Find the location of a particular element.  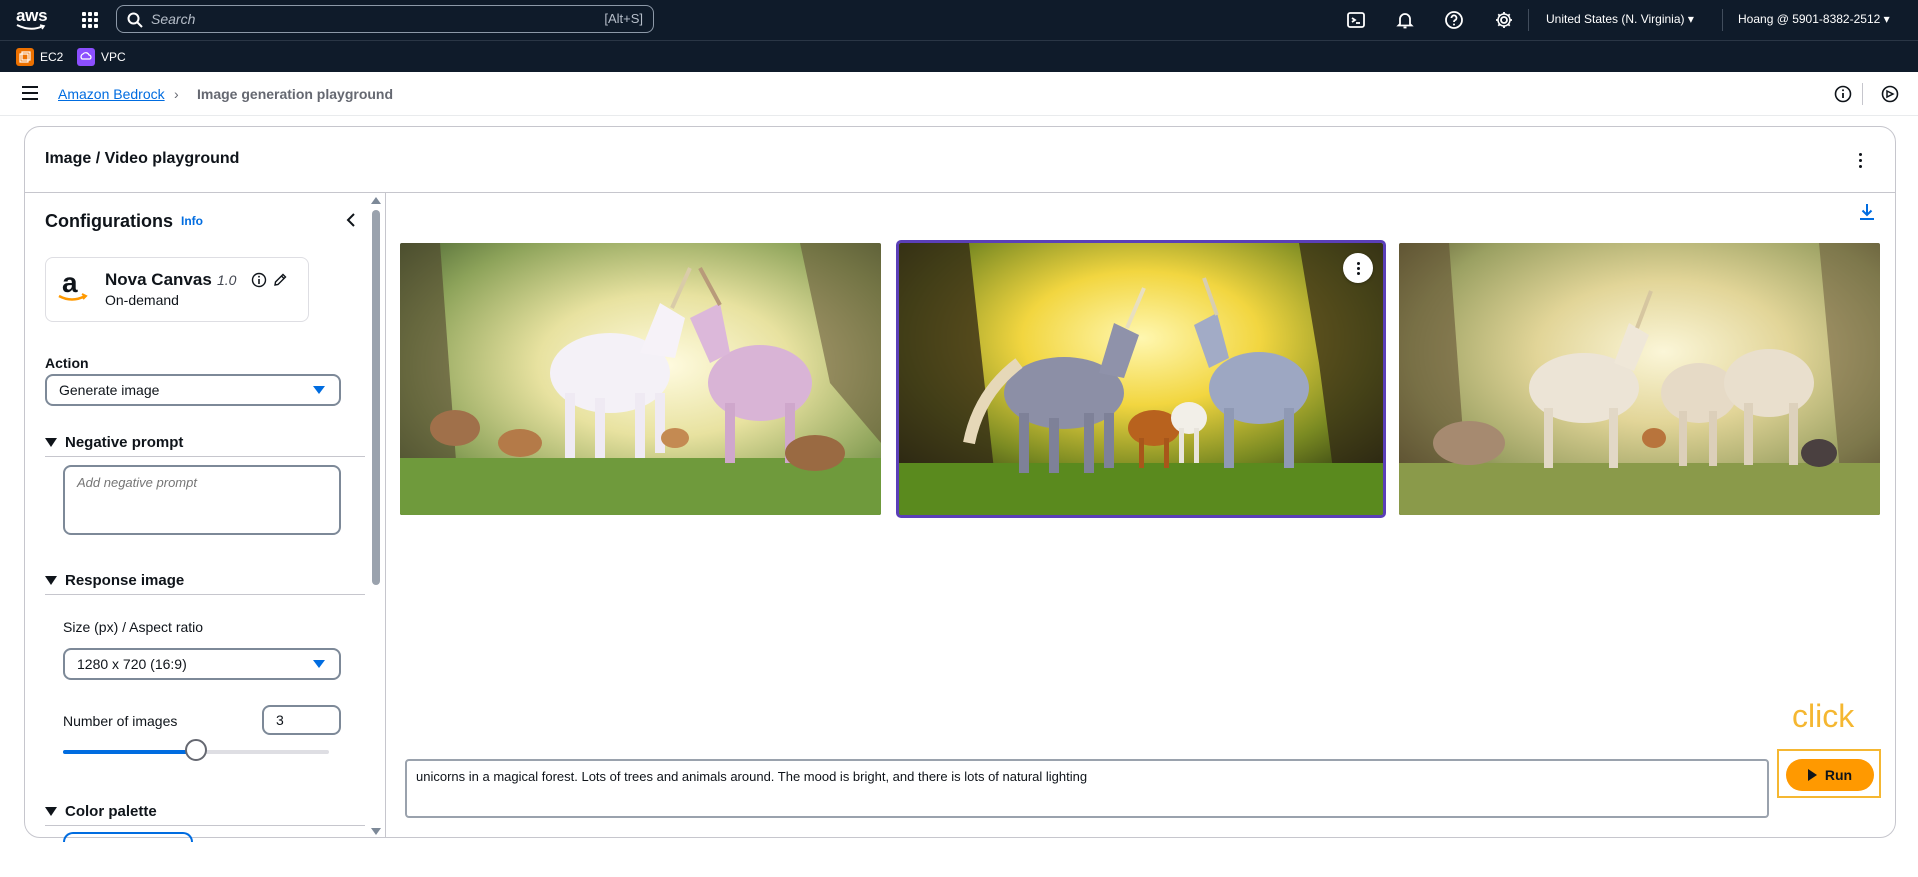

search-shortcut-hint: [Alt+S] is located at coordinates (623, 18).